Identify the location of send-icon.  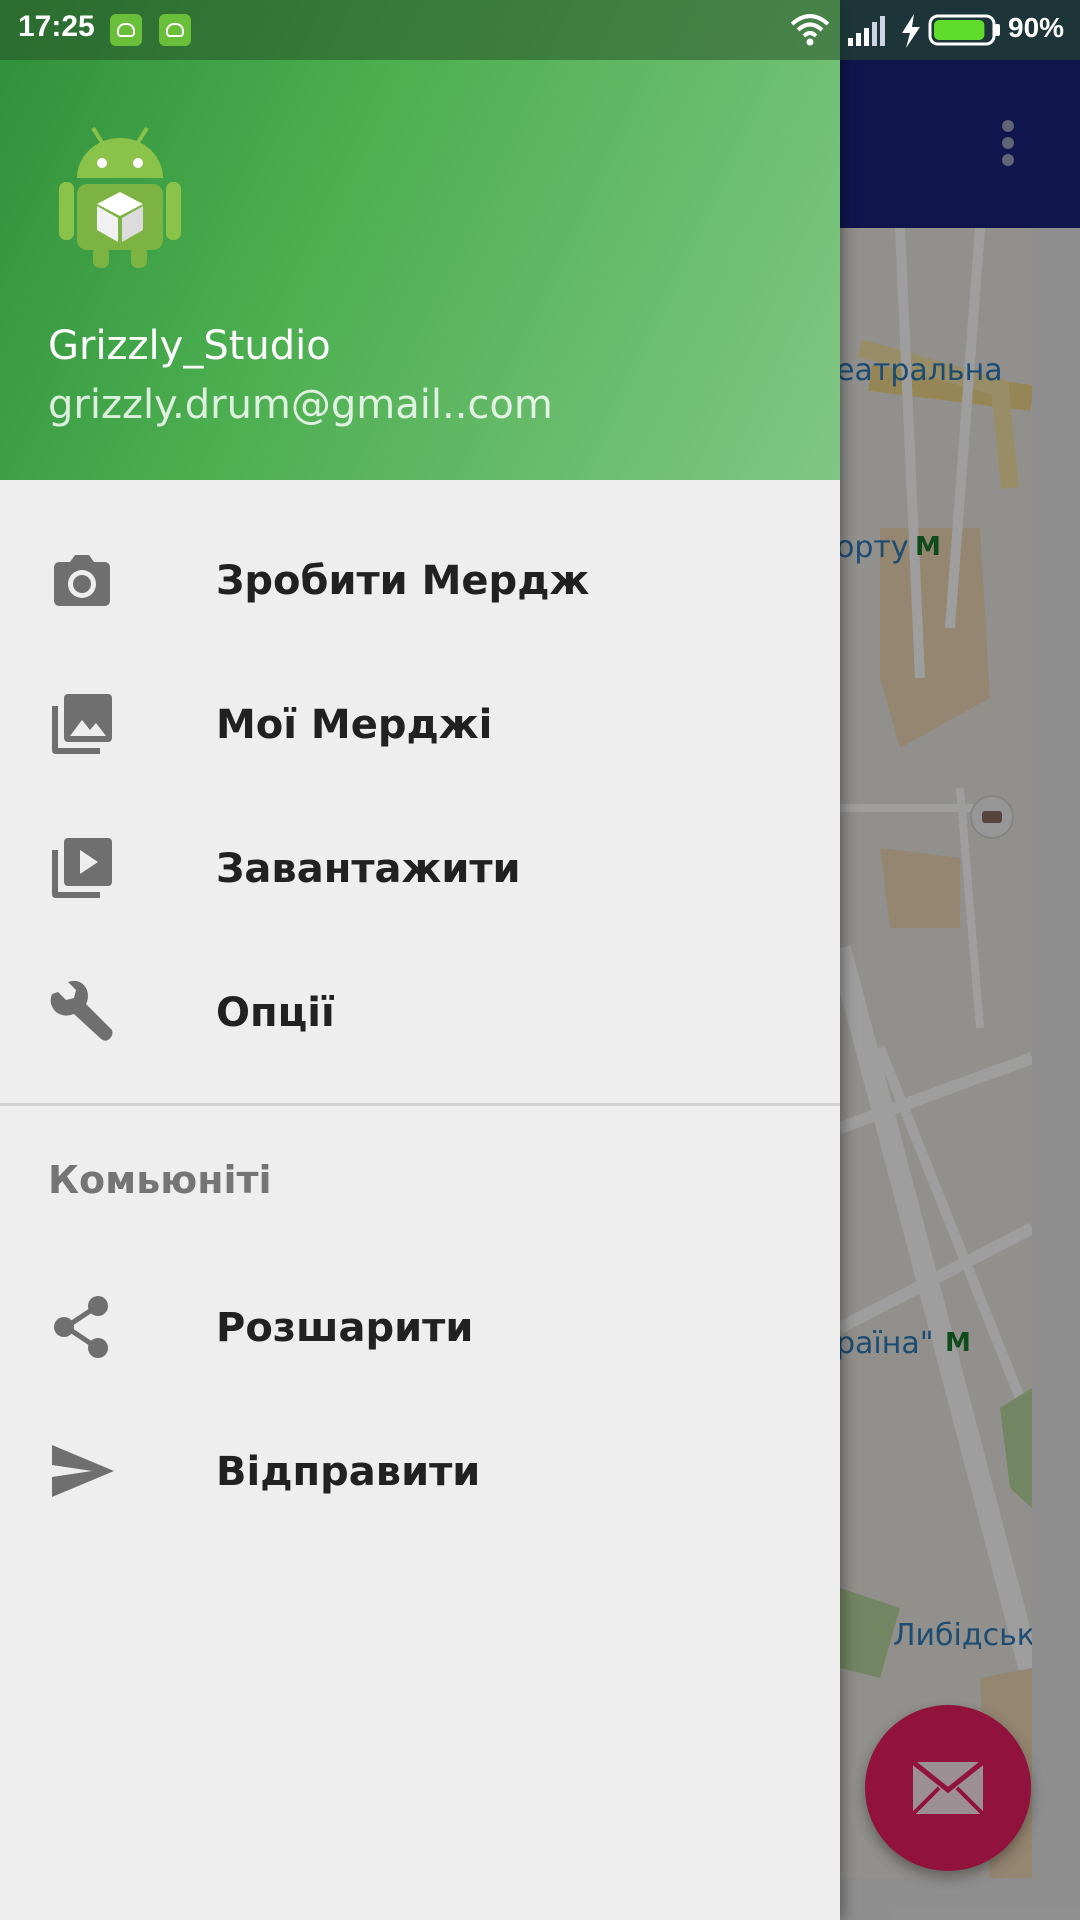
(83, 1471).